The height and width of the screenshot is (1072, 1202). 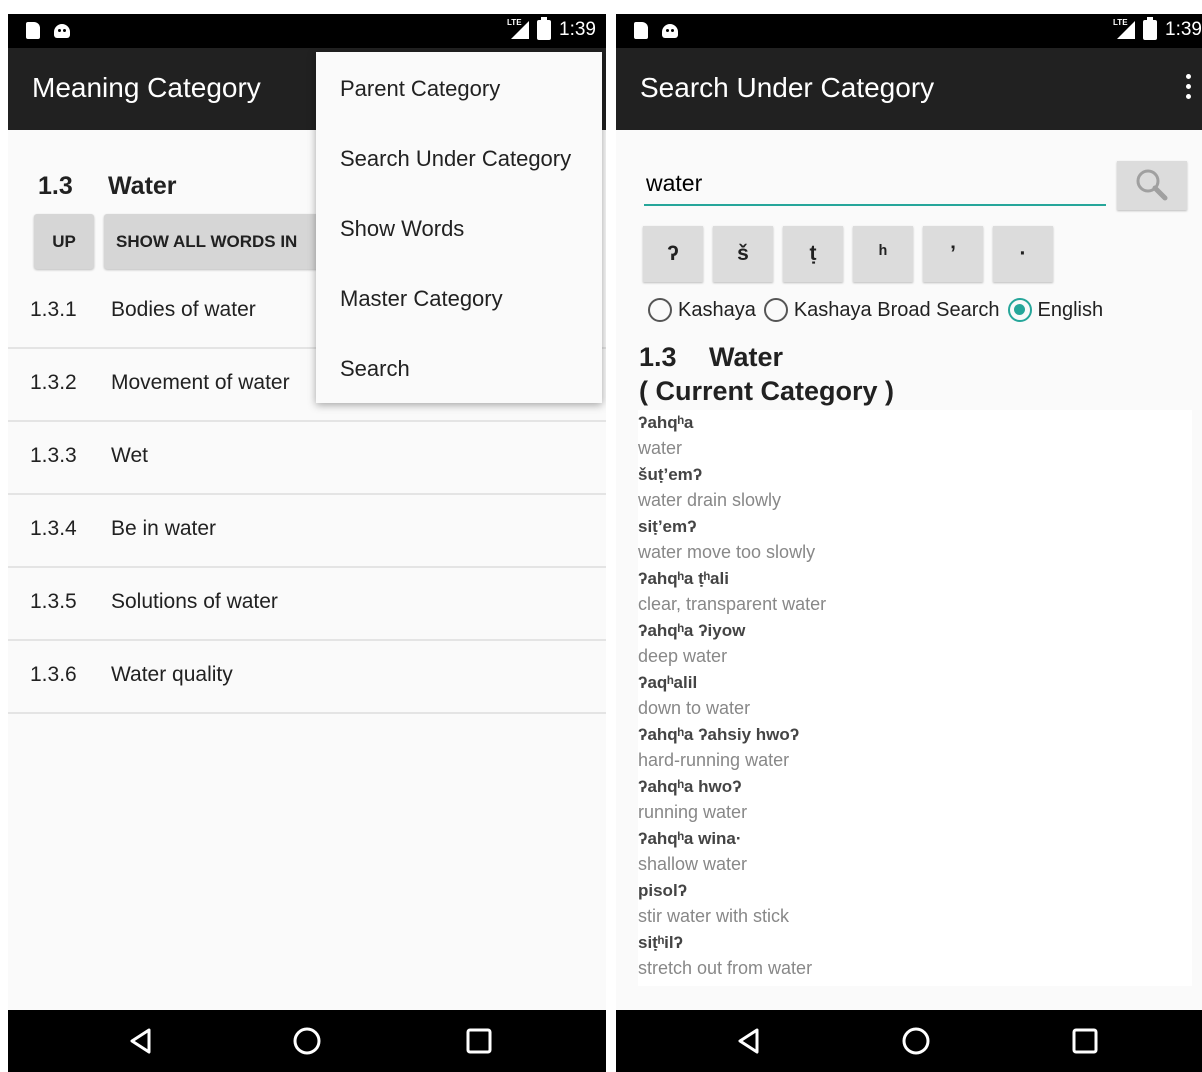 What do you see at coordinates (670, 474) in the screenshot?
I see `result-kashaya-word: šuṭ’emʔ` at bounding box center [670, 474].